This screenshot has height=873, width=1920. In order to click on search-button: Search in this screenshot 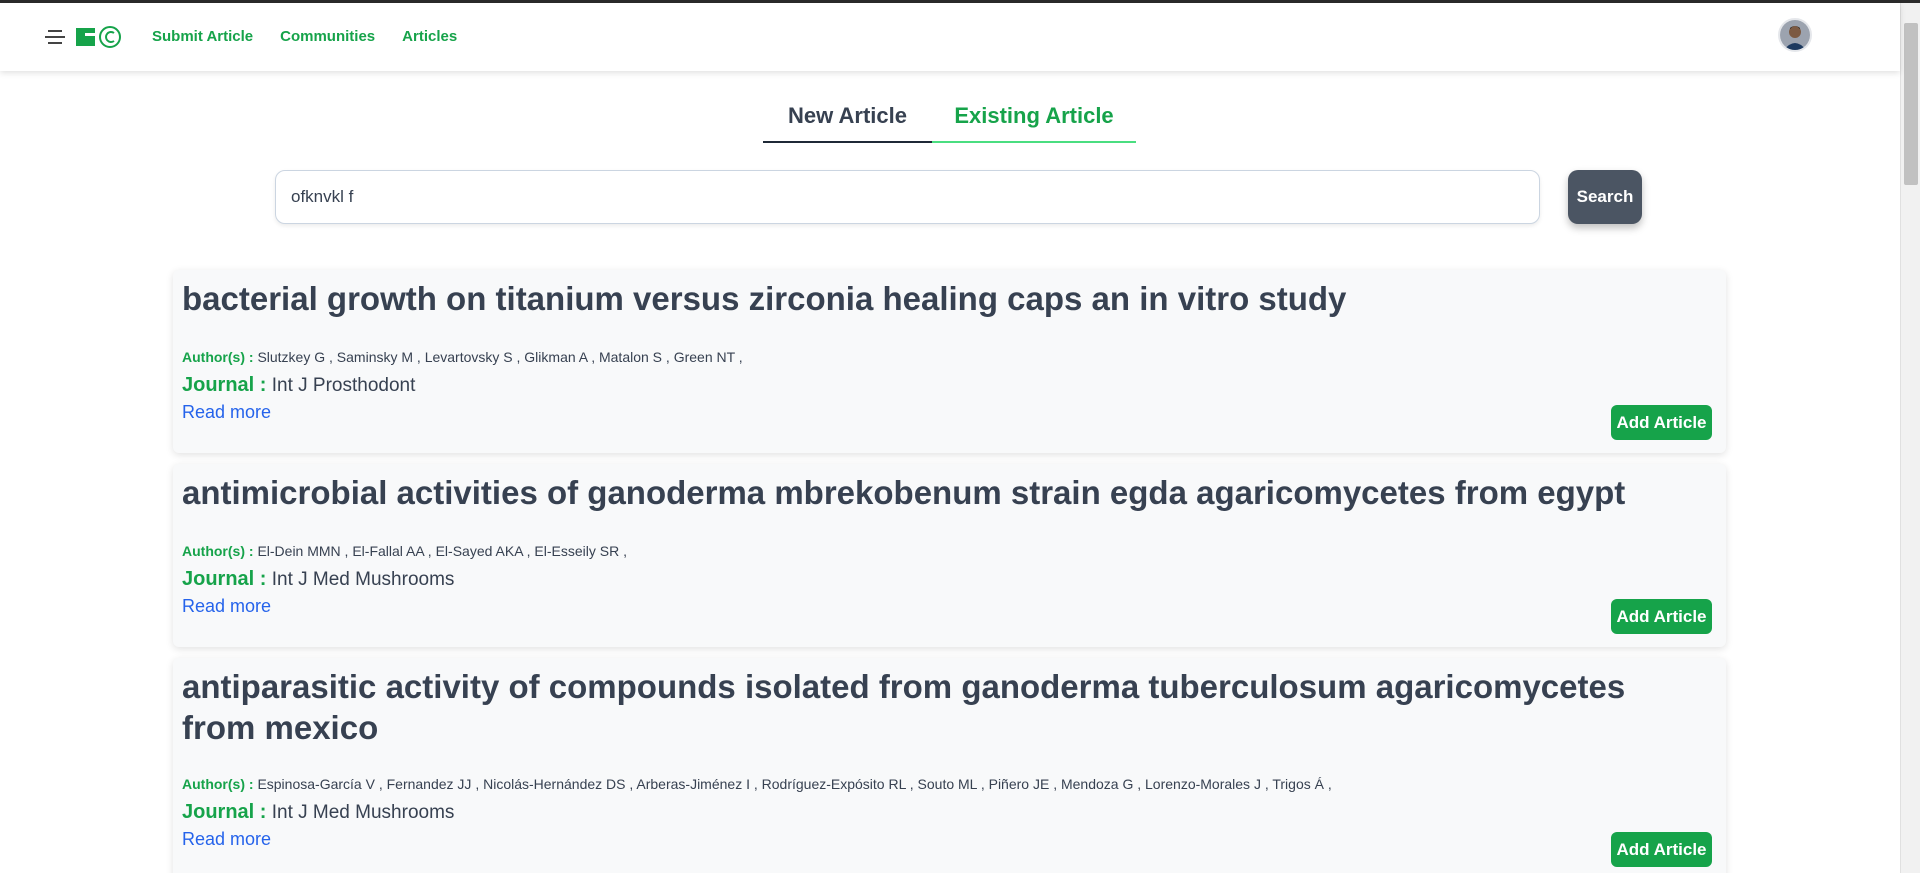, I will do `click(1605, 197)`.